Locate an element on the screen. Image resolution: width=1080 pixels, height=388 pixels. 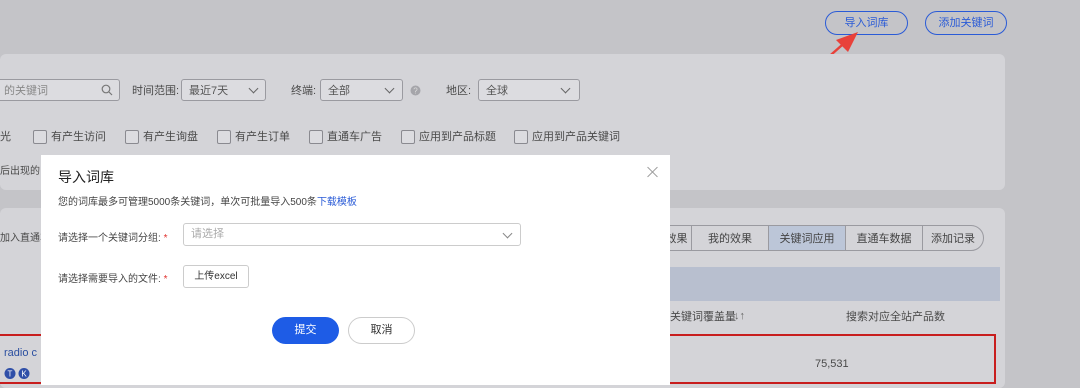
help-icon: ? is located at coordinates (415, 90).